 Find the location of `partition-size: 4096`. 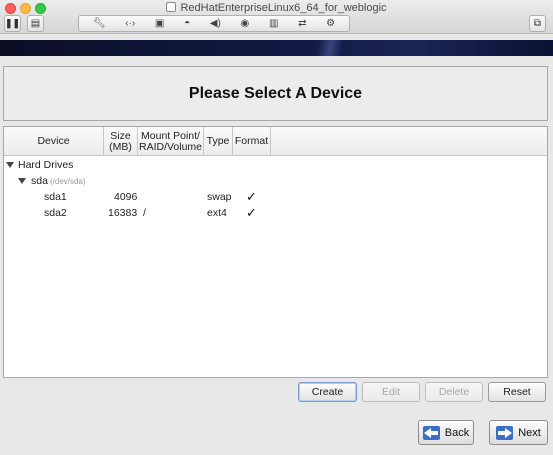

partition-size: 4096 is located at coordinates (126, 197).